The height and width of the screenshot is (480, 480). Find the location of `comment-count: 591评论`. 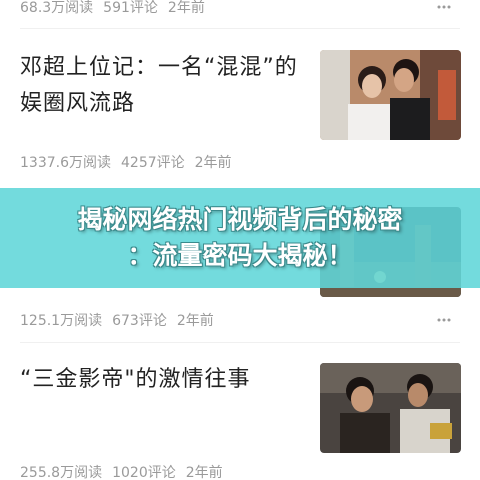

comment-count: 591评论 is located at coordinates (130, 8).